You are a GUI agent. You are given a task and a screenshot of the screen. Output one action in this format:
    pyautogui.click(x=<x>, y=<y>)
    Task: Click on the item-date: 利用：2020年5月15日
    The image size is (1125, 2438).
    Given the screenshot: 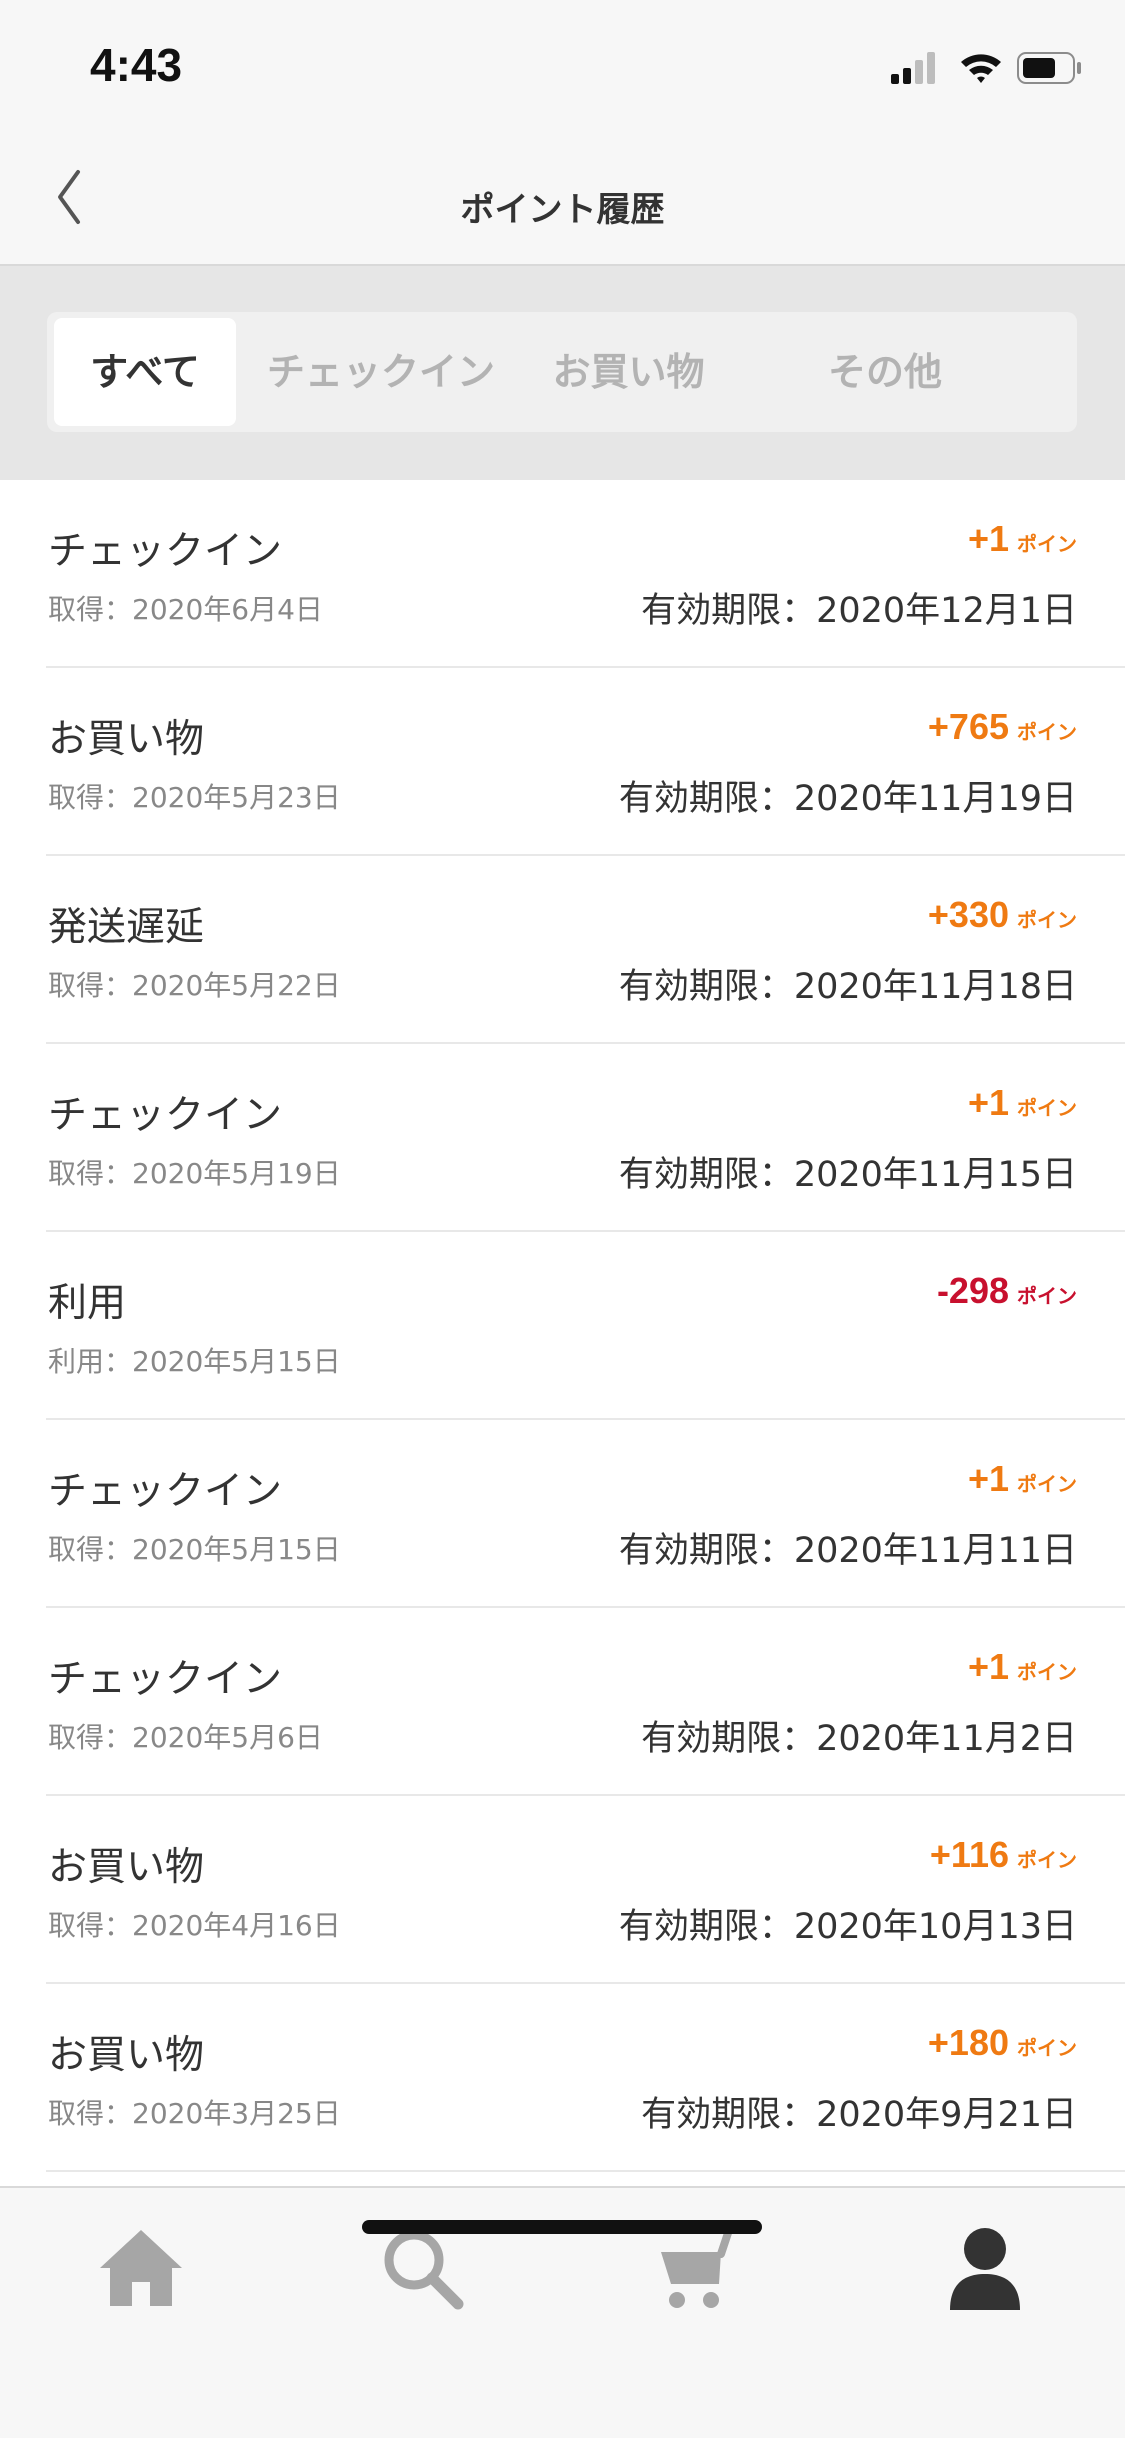 What is the action you would take?
    pyautogui.click(x=194, y=1361)
    